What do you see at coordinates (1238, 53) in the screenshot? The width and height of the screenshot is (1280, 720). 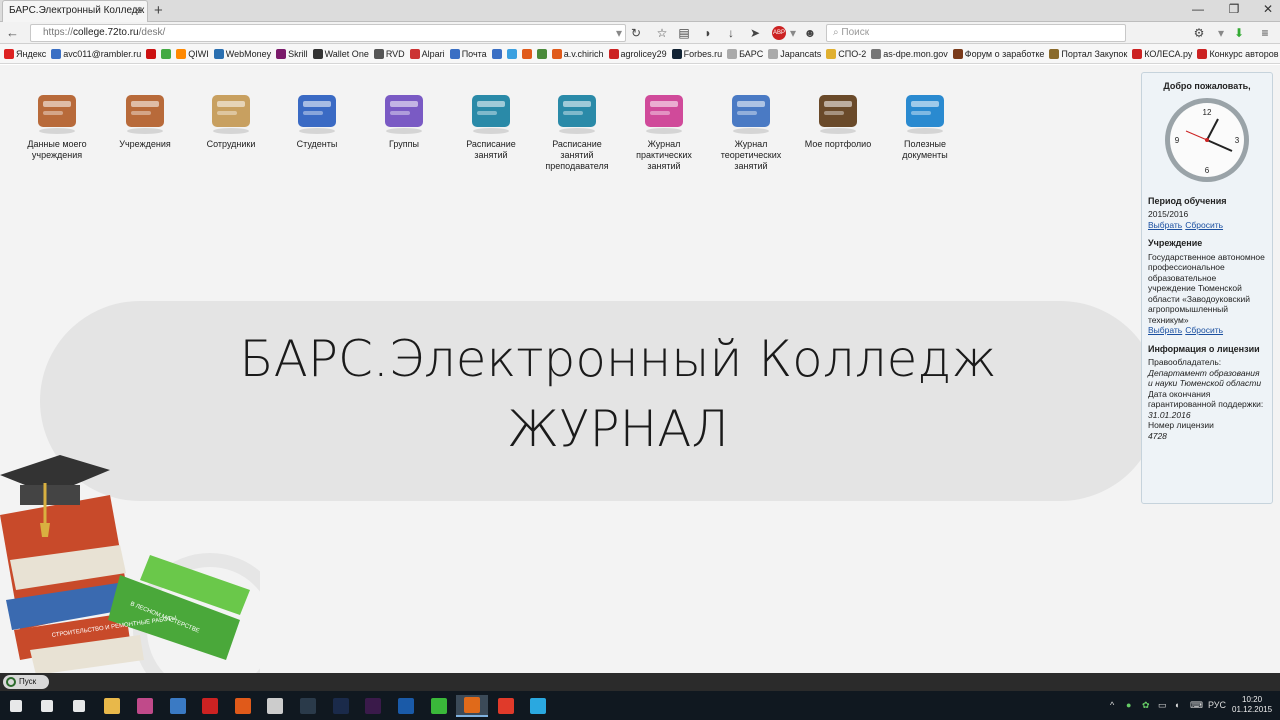 I see `bookmark-item: Конкурс авторов` at bounding box center [1238, 53].